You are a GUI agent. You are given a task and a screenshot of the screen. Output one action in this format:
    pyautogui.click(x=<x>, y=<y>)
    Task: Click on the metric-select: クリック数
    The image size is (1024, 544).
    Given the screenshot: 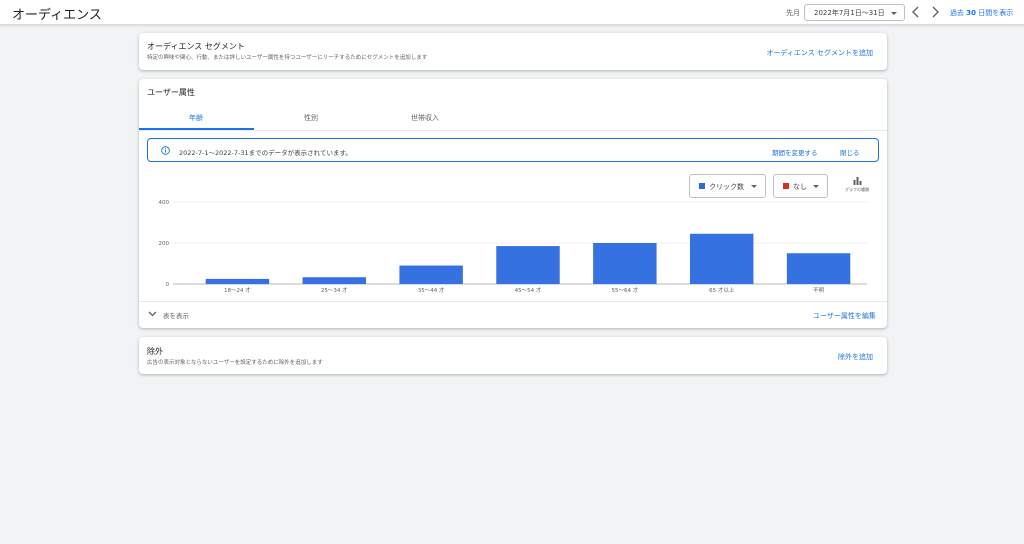 What is the action you would take?
    pyautogui.click(x=727, y=186)
    